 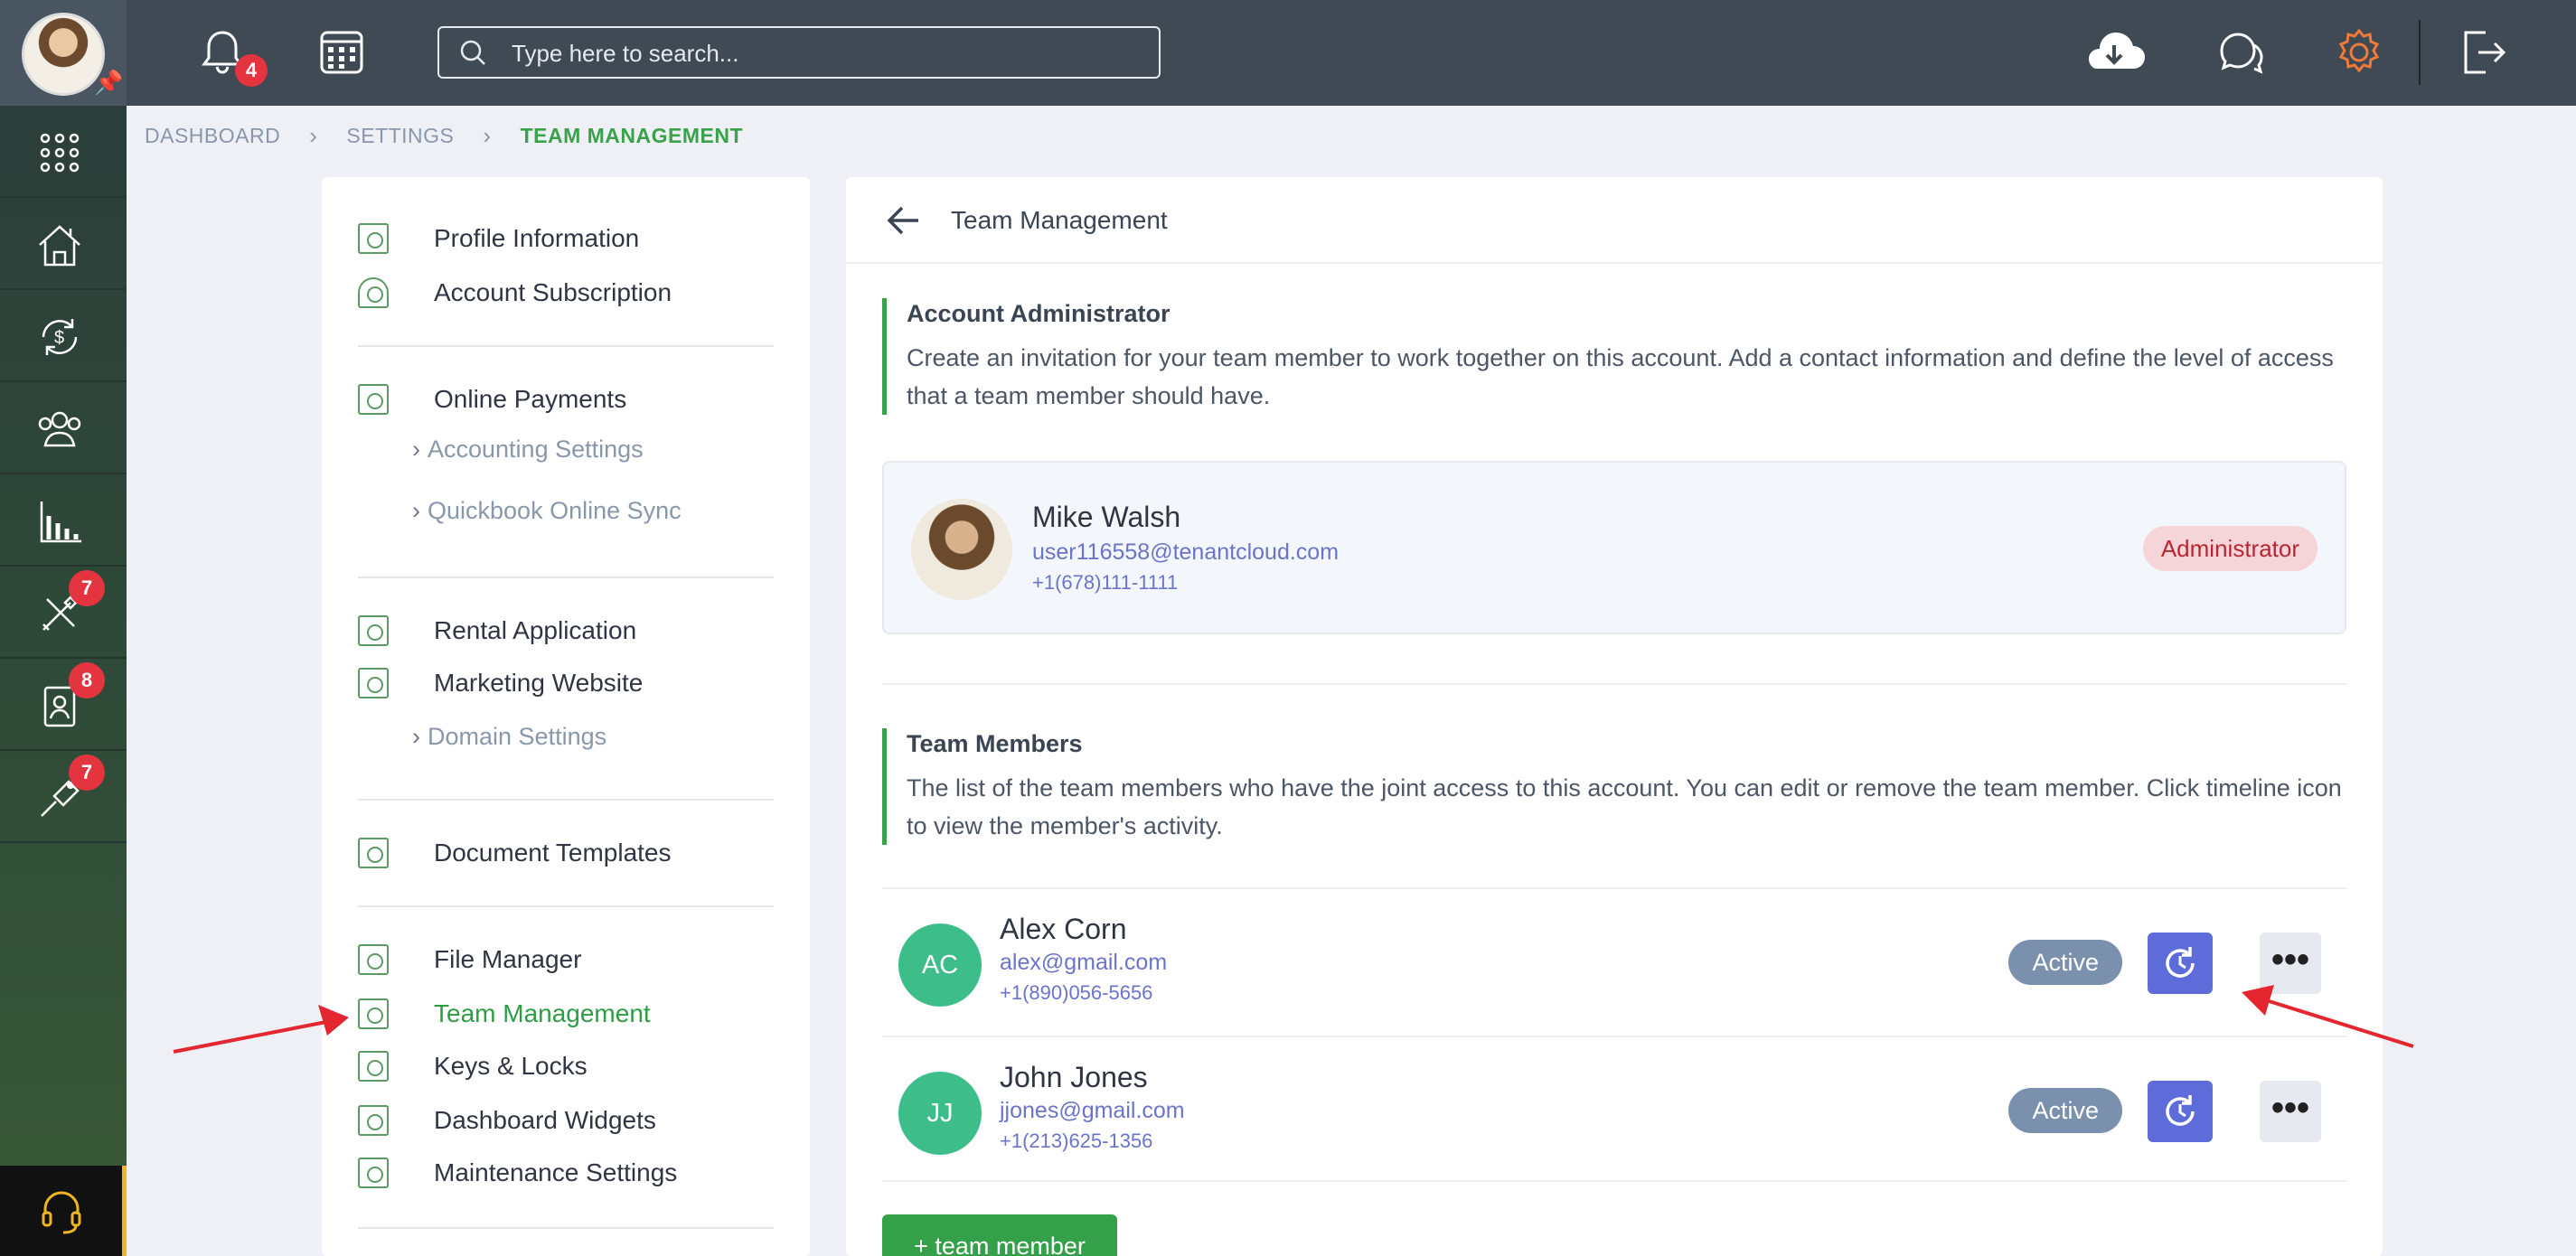 What do you see at coordinates (828, 53) in the screenshot?
I see `search-input` at bounding box center [828, 53].